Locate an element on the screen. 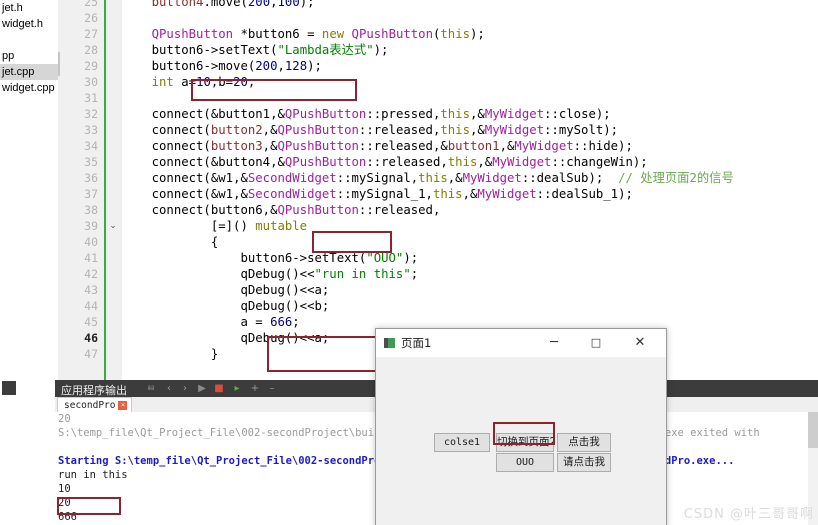 Image resolution: width=818 pixels, height=525 pixels. output-pane-corner-icon is located at coordinates (9, 388).